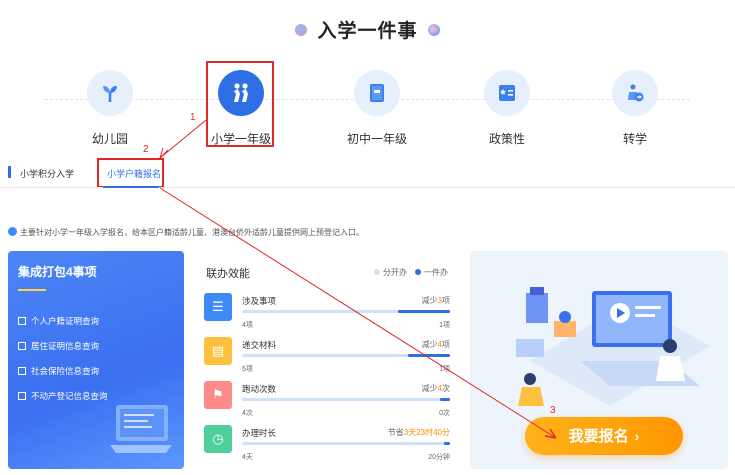 The width and height of the screenshot is (735, 475). I want to click on chevron-right-icon: ›, so click(637, 436).